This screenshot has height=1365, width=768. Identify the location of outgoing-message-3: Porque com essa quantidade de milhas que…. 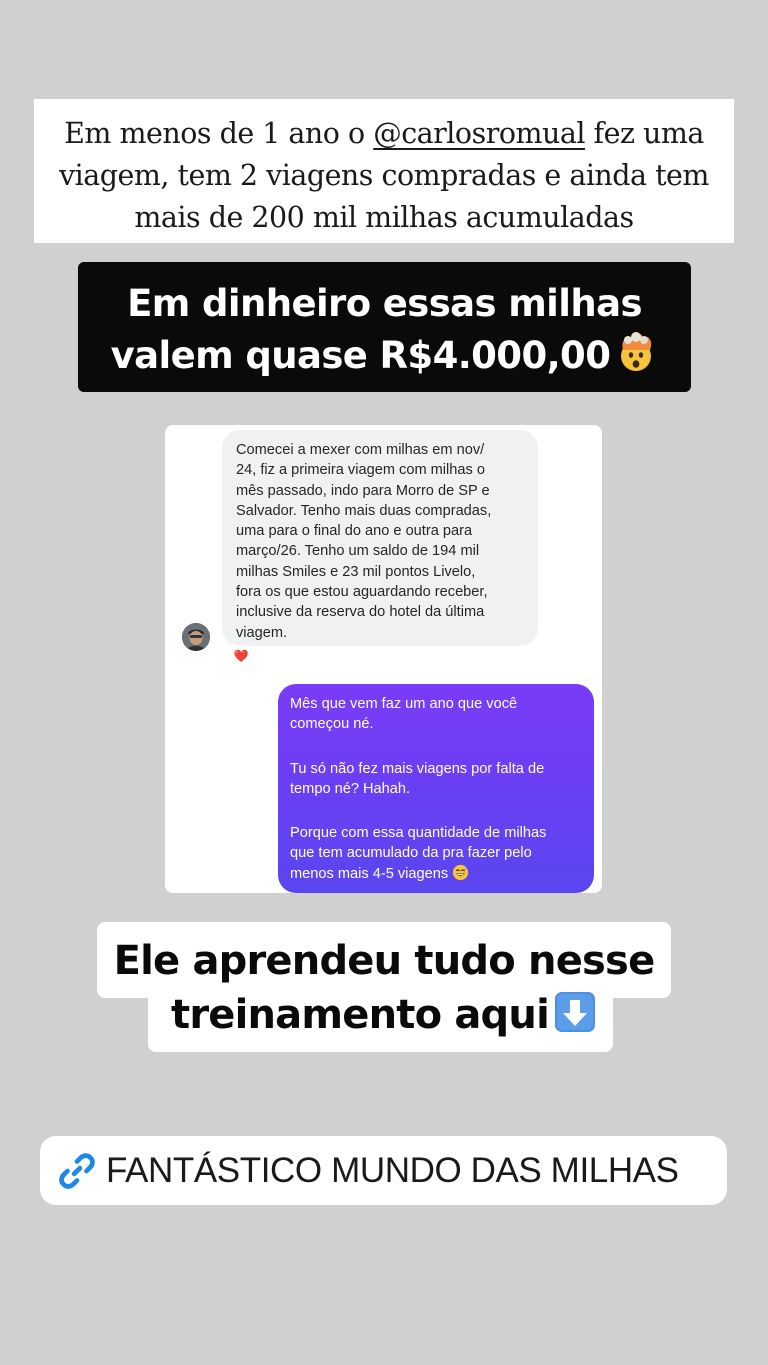
(437, 853).